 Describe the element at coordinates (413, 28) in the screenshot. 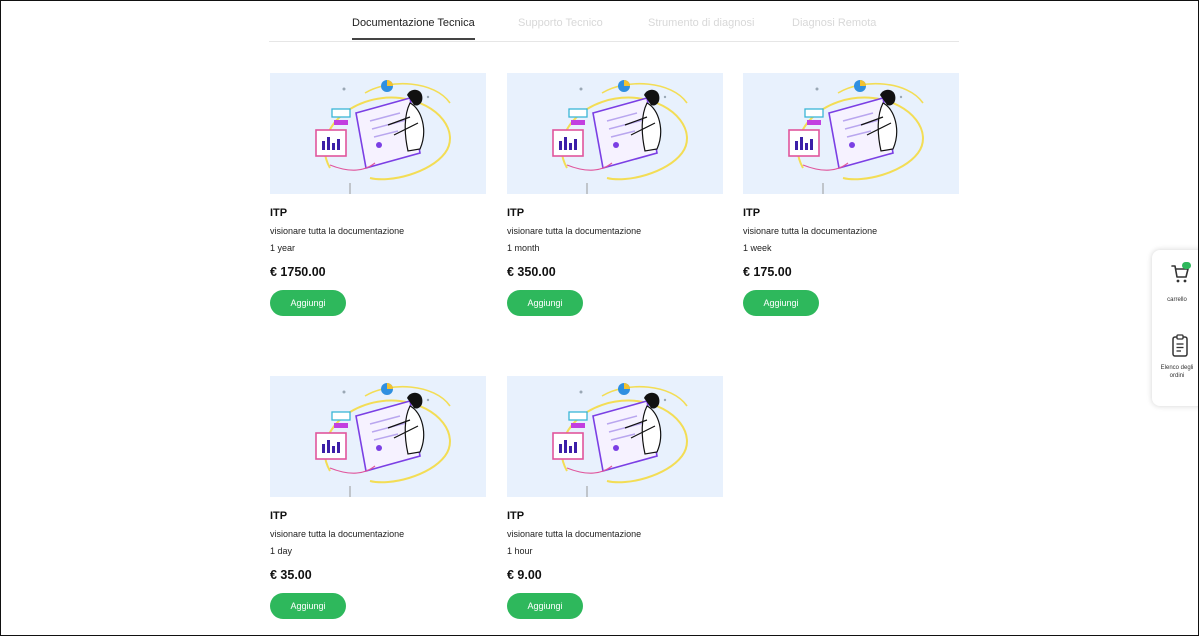

I see `tab-documentazione-tecnica: Documentazione Tecnica` at that location.